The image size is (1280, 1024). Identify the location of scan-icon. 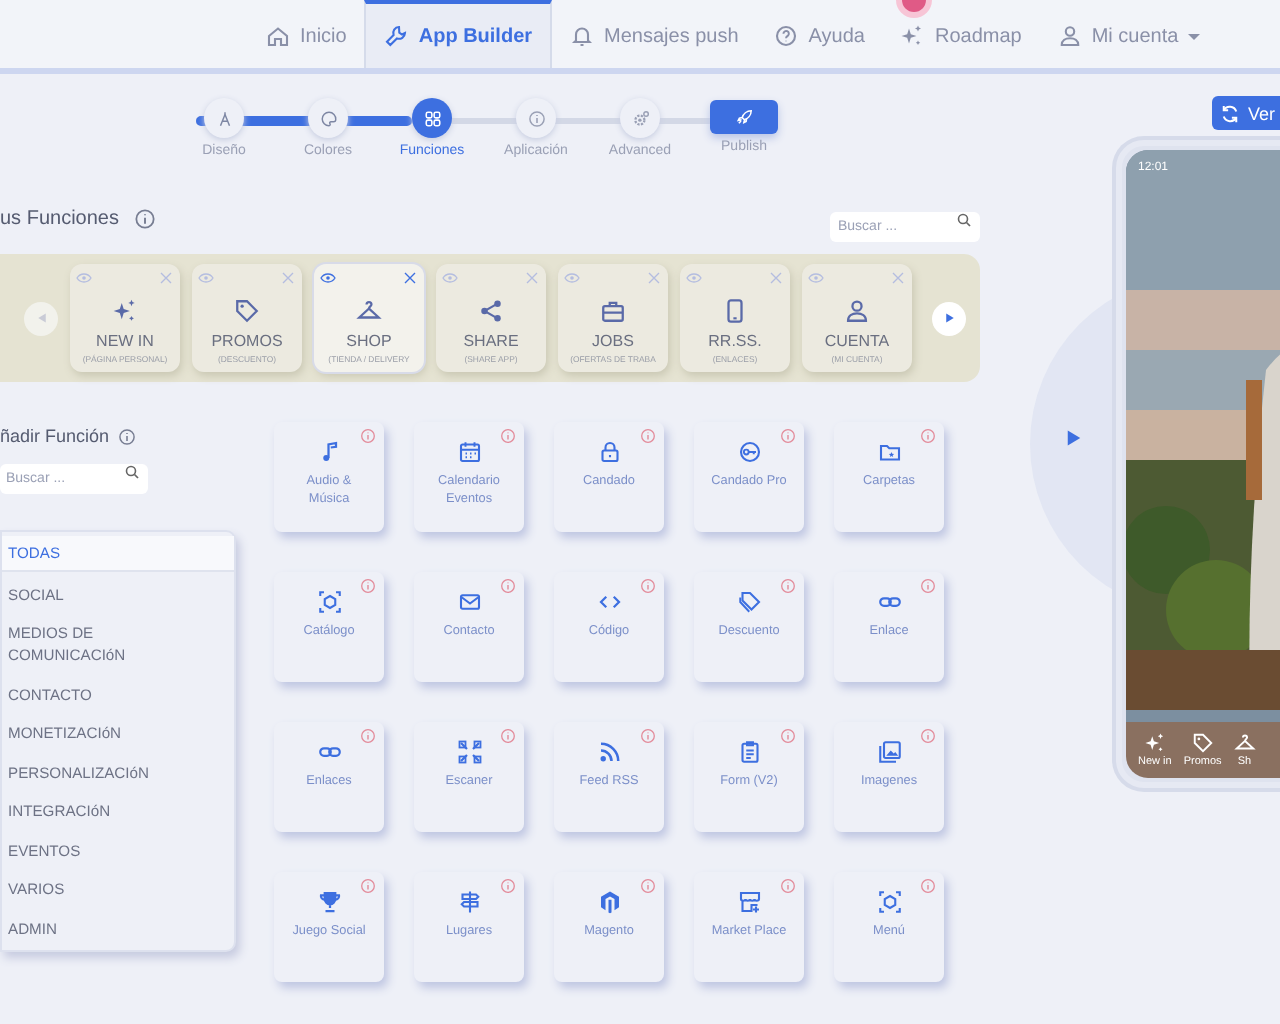
(469, 752).